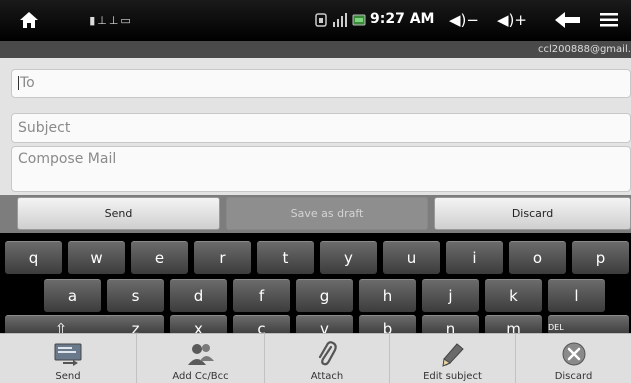 The image size is (631, 383). What do you see at coordinates (261, 295) in the screenshot?
I see `key-f: f` at bounding box center [261, 295].